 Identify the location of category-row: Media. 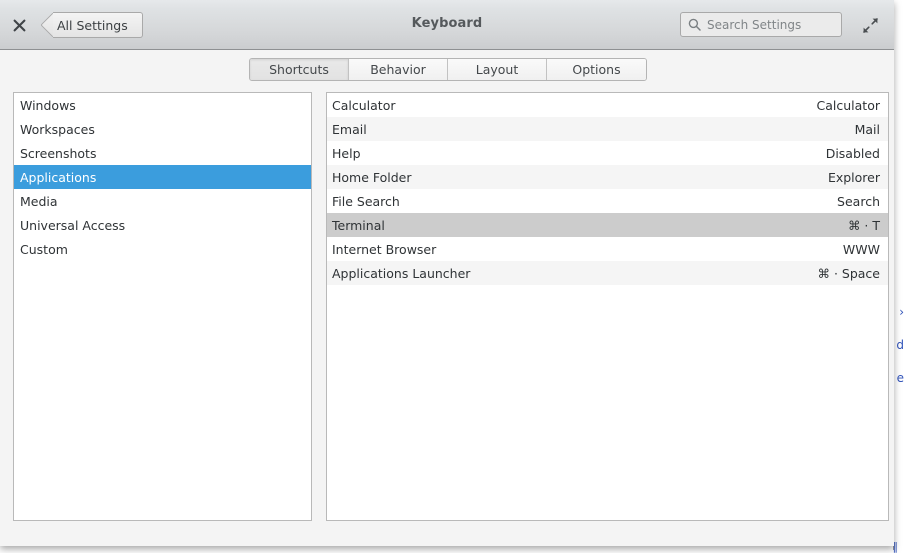
(162, 201).